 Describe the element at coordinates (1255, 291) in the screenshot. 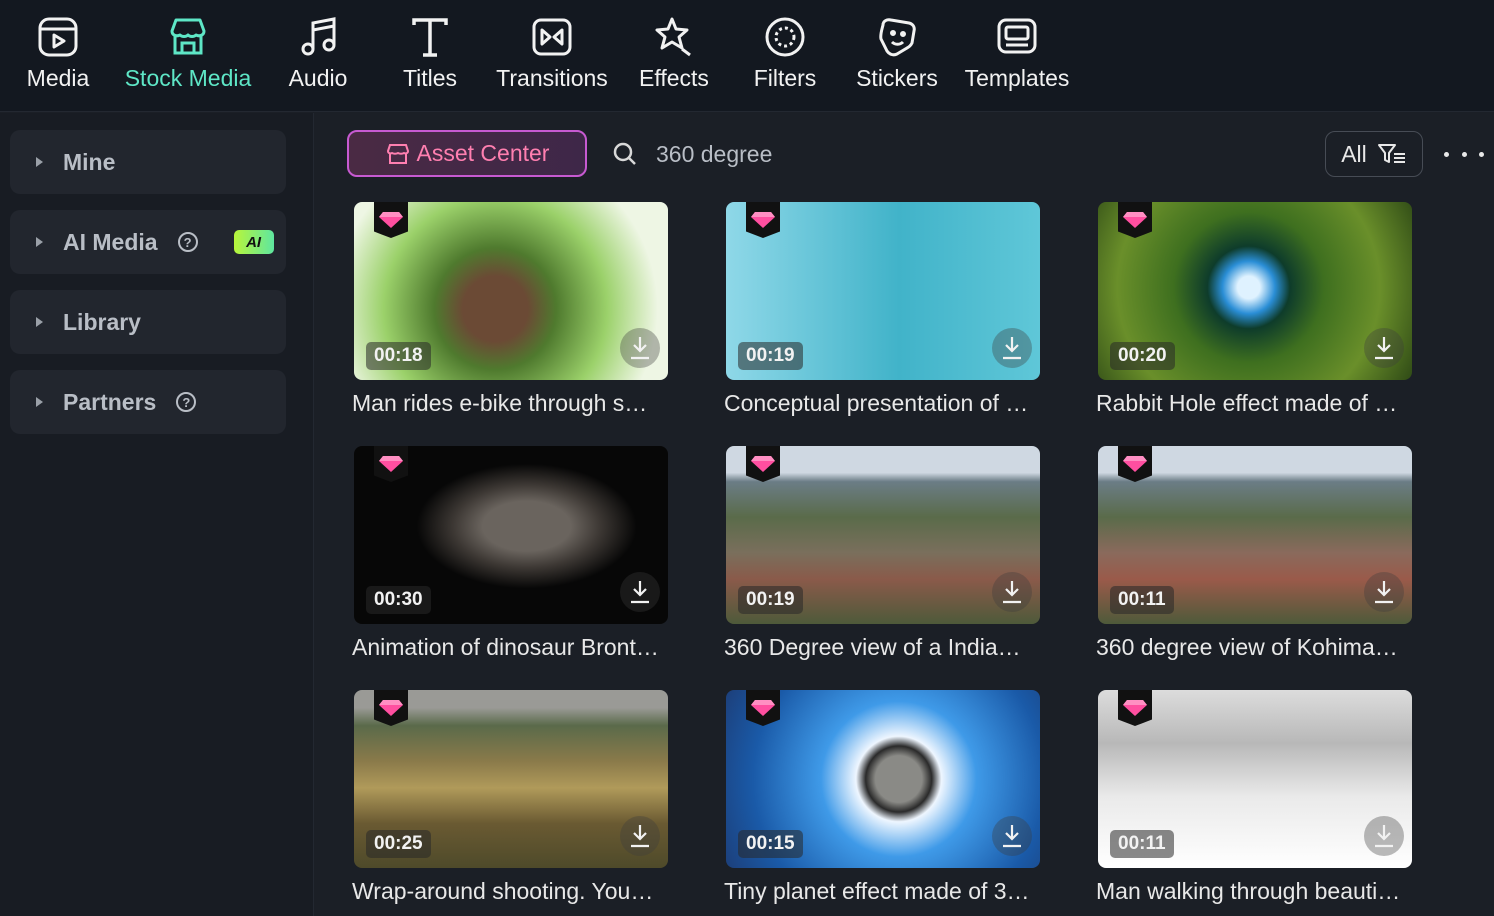

I see `video-thumbnail: 00:20` at that location.